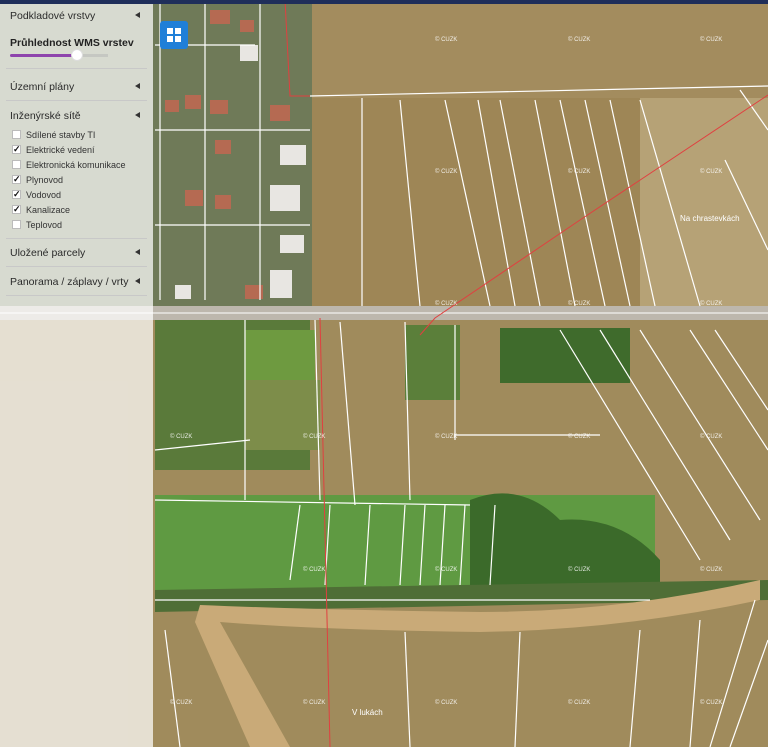 The height and width of the screenshot is (747, 768). I want to click on green-plot-a, so click(280, 355).